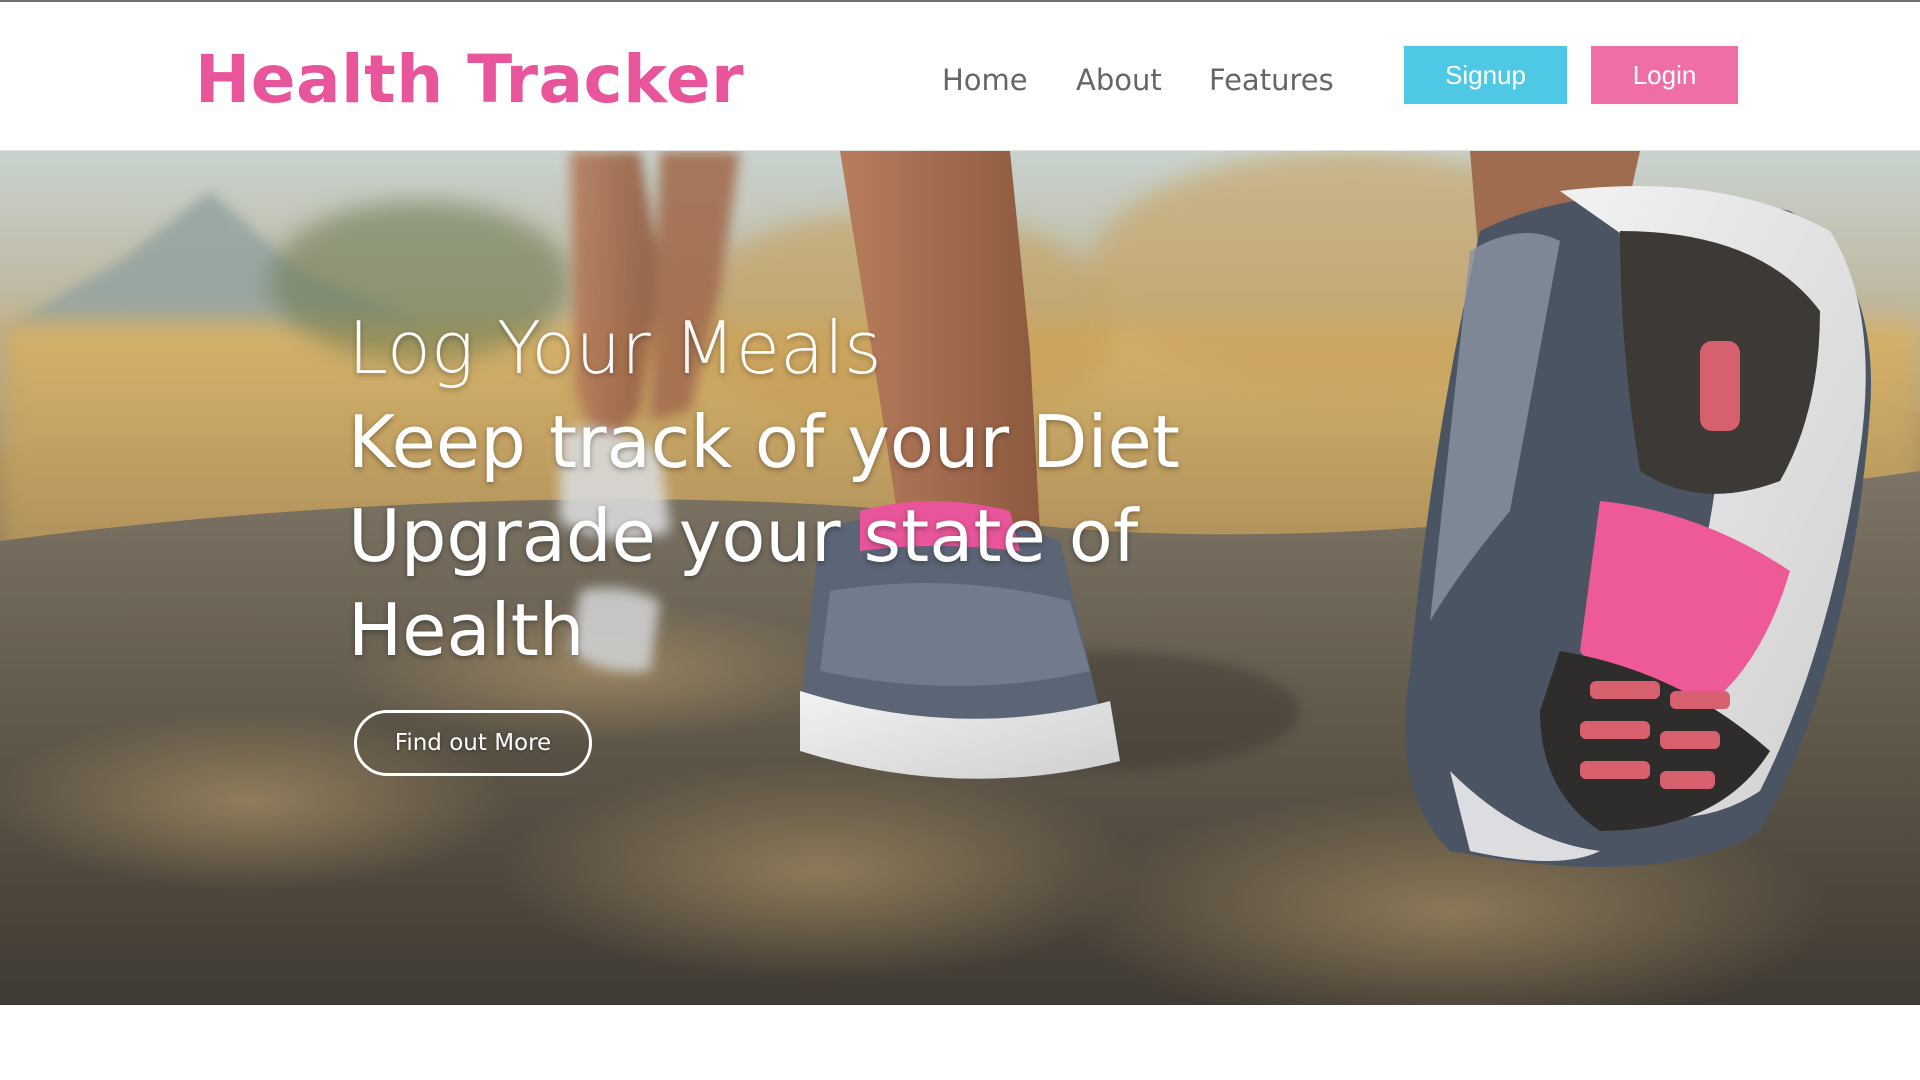 This screenshot has height=1080, width=1920. Describe the element at coordinates (764, 442) in the screenshot. I see `hero-line-2: Keep track of your Diet` at that location.